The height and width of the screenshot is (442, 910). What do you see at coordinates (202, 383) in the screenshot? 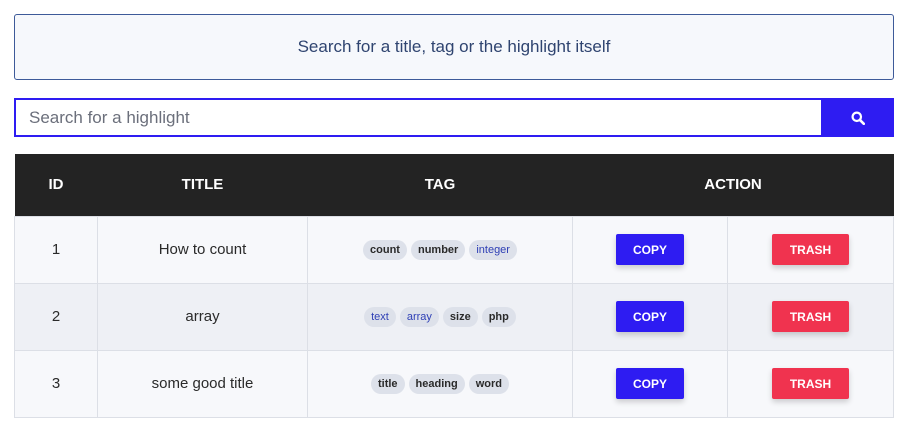
I see `cell-title: some good title` at bounding box center [202, 383].